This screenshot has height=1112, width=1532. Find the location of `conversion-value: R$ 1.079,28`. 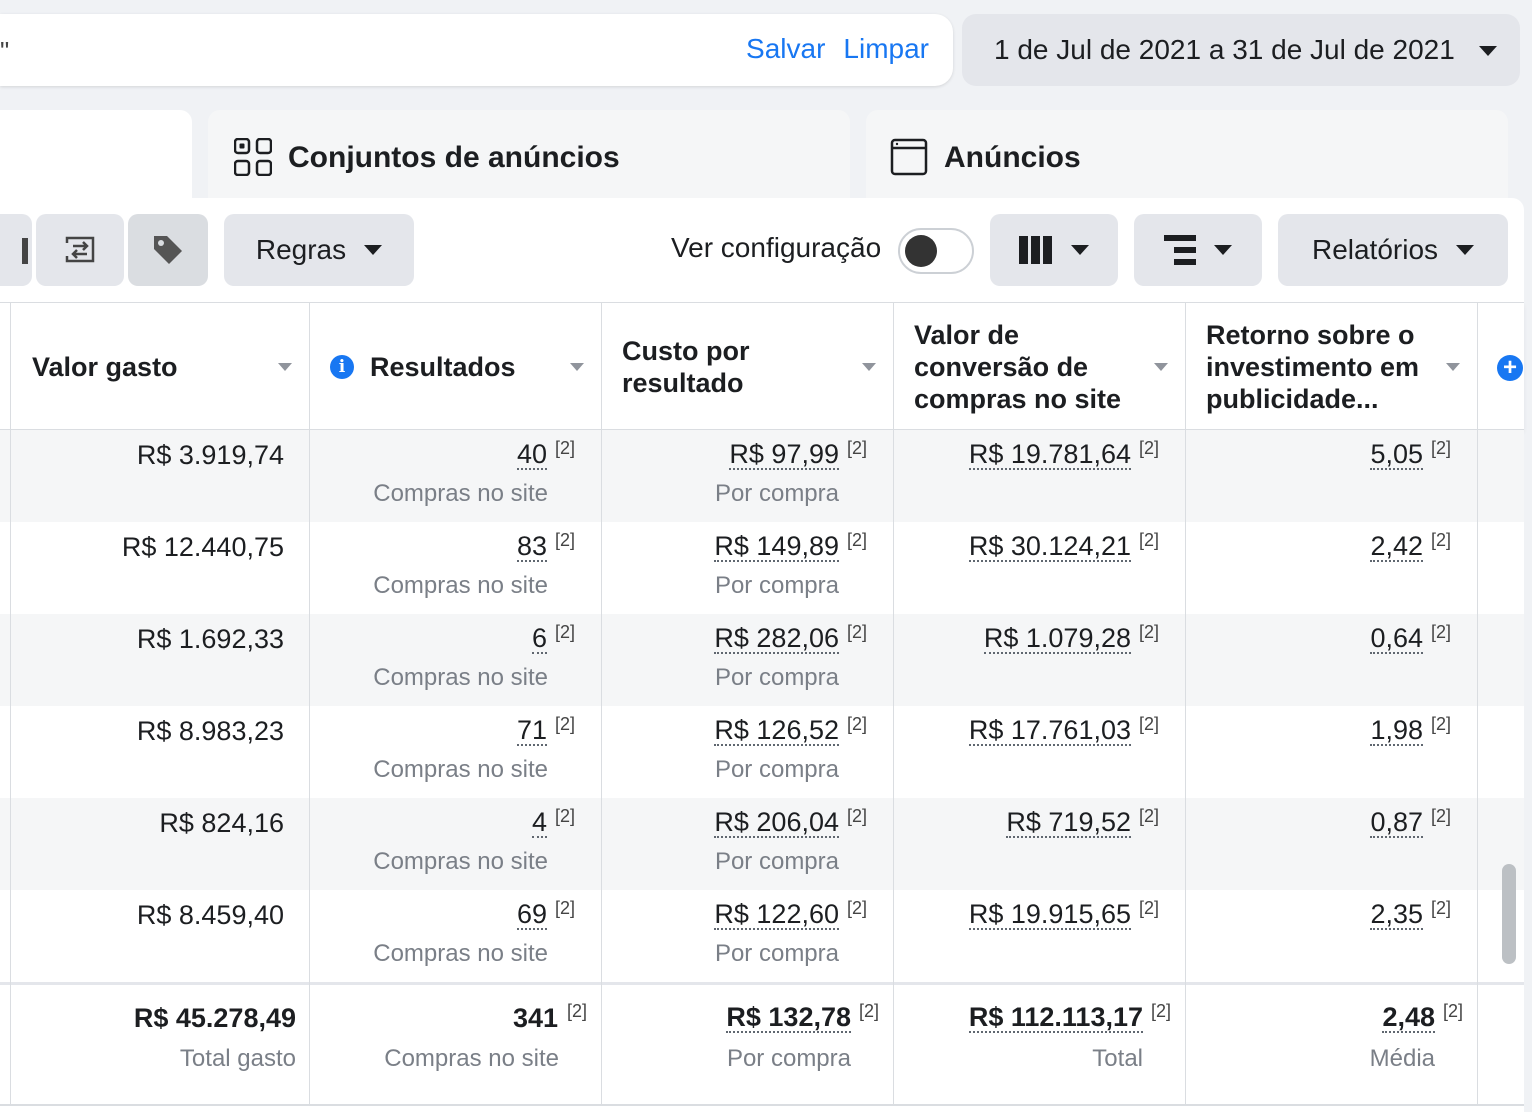

conversion-value: R$ 1.079,28 is located at coordinates (1057, 639).